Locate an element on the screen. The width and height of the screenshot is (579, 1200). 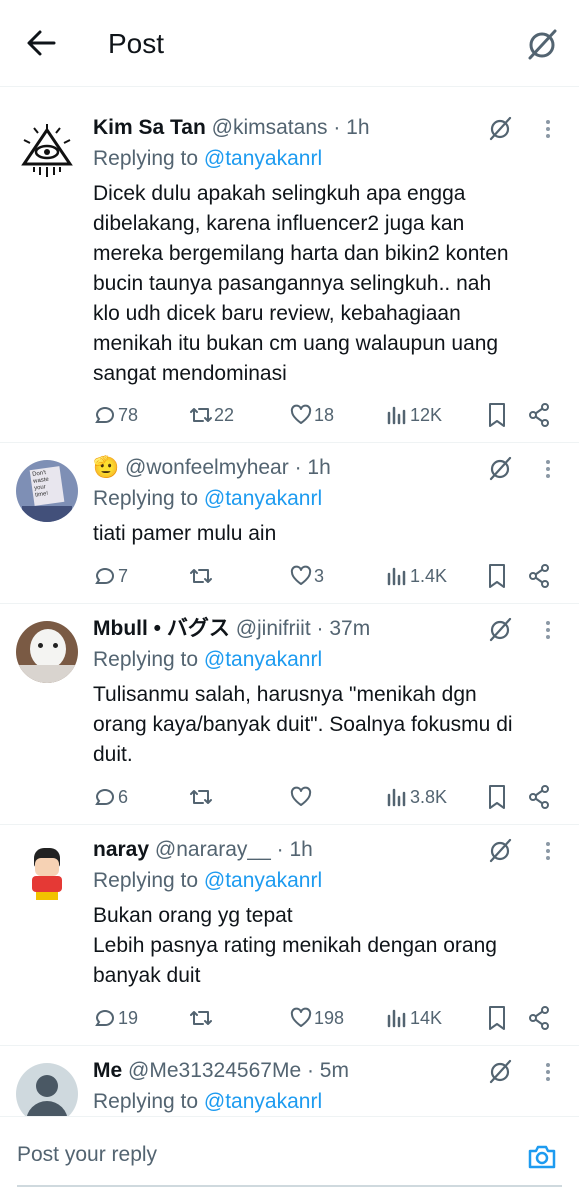
reply-button: 7 is located at coordinates (110, 576).